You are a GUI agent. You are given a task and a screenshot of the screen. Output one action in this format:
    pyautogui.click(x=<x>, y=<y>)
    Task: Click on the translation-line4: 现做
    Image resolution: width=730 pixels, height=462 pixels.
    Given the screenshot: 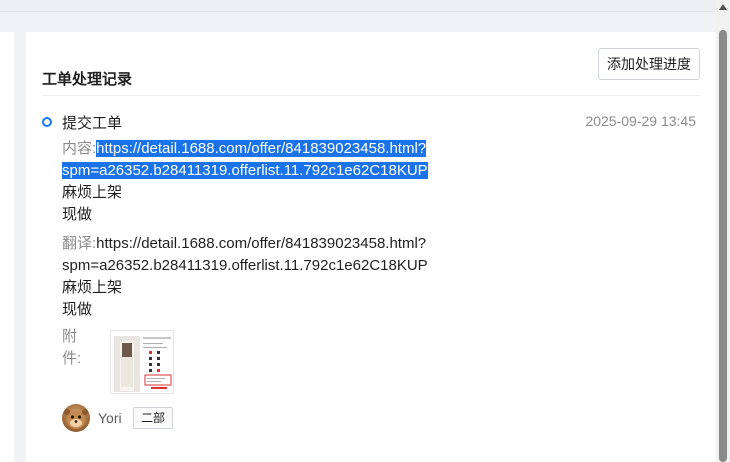 What is the action you would take?
    pyautogui.click(x=77, y=309)
    